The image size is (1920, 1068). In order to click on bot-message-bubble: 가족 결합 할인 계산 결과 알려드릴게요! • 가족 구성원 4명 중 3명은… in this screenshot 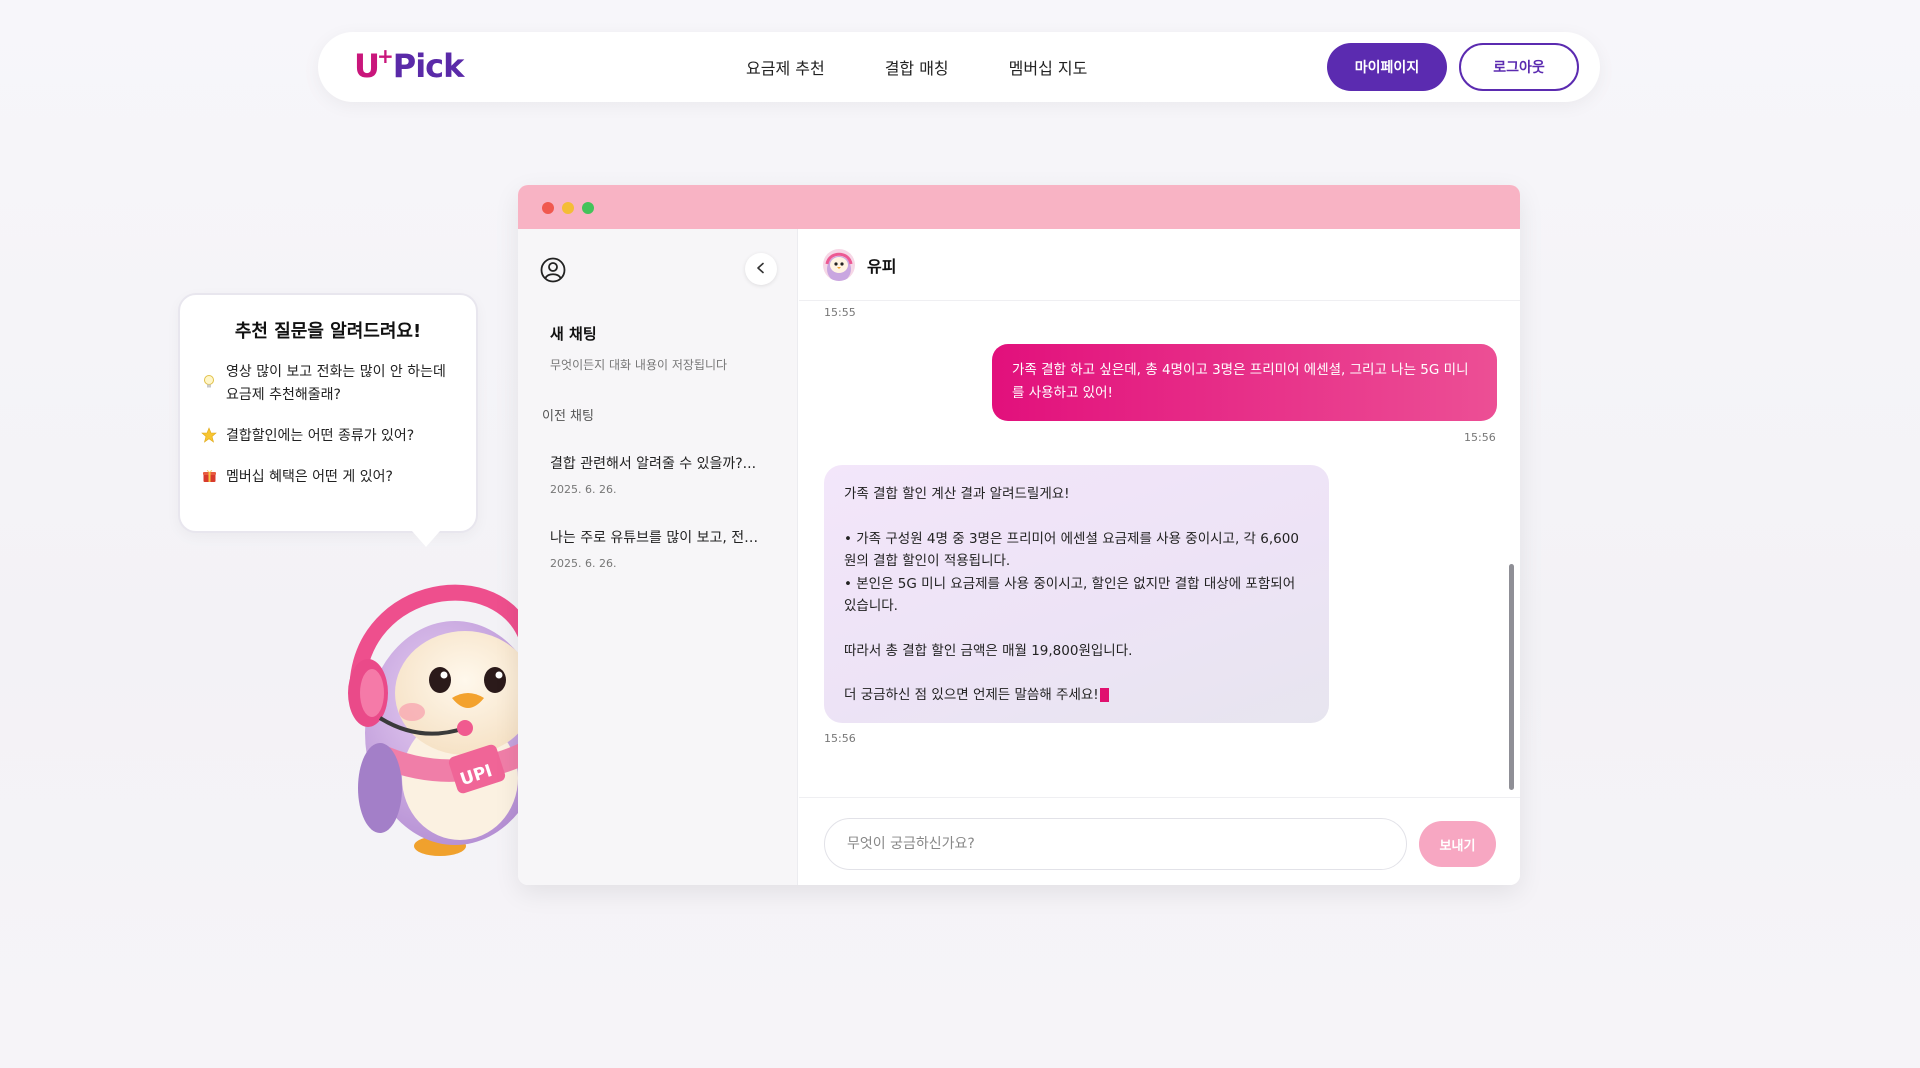, I will do `click(1076, 594)`.